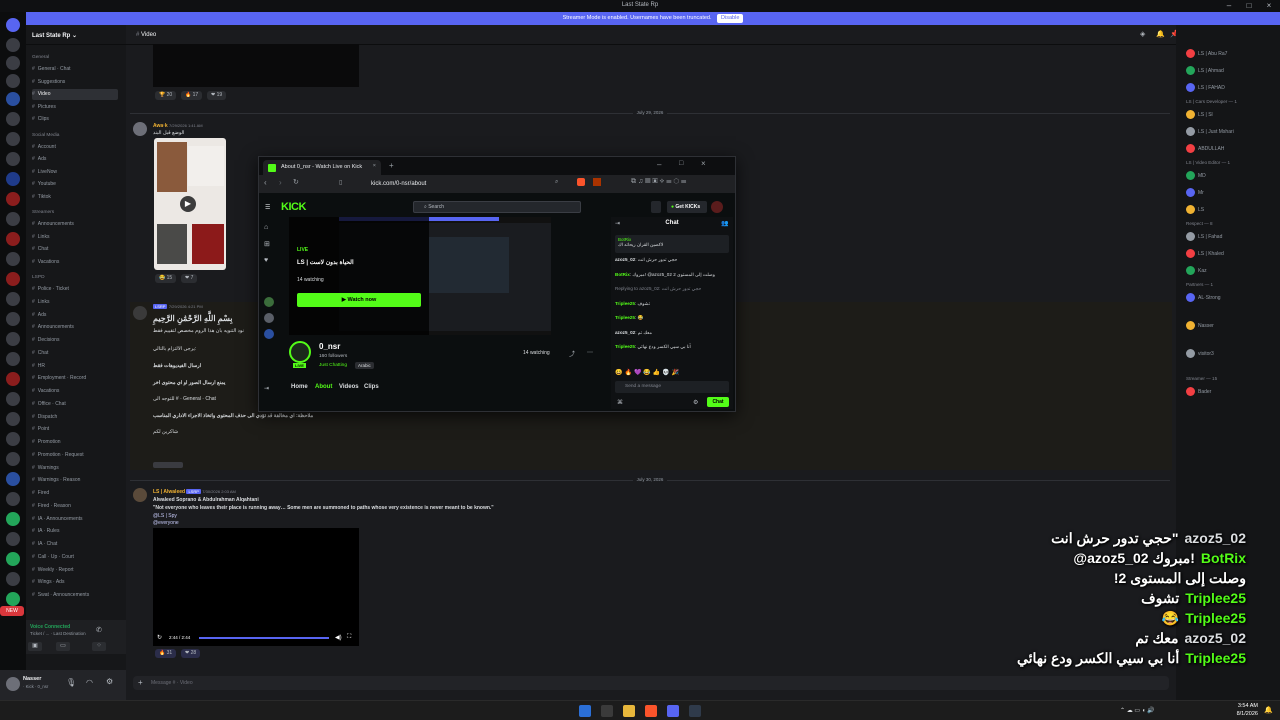 Image resolution: width=1280 pixels, height=720 pixels. Describe the element at coordinates (1231, 254) in the screenshot. I see `member-item: LS | Khaled` at that location.